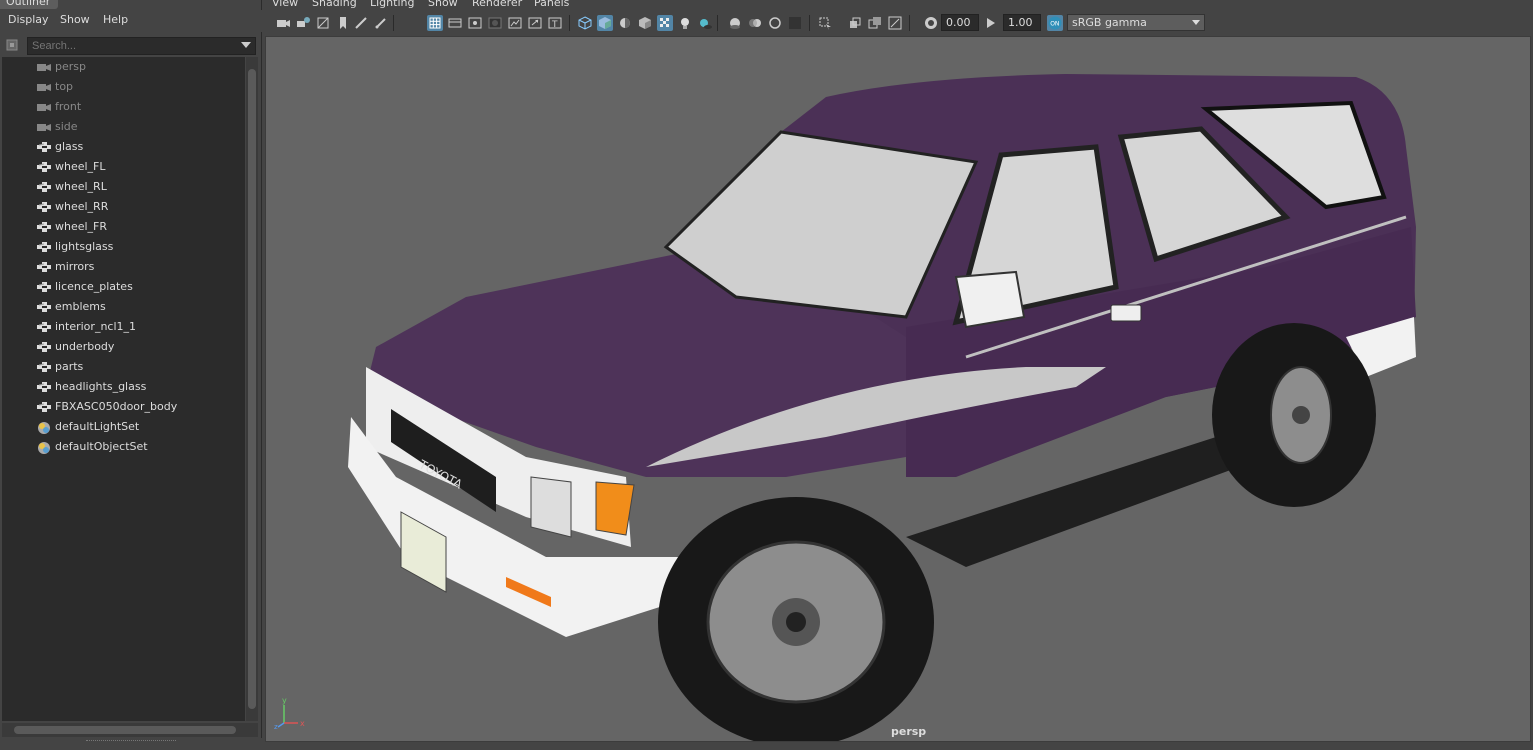  What do you see at coordinates (392, 4) in the screenshot?
I see `menu-lighting: Lighting` at bounding box center [392, 4].